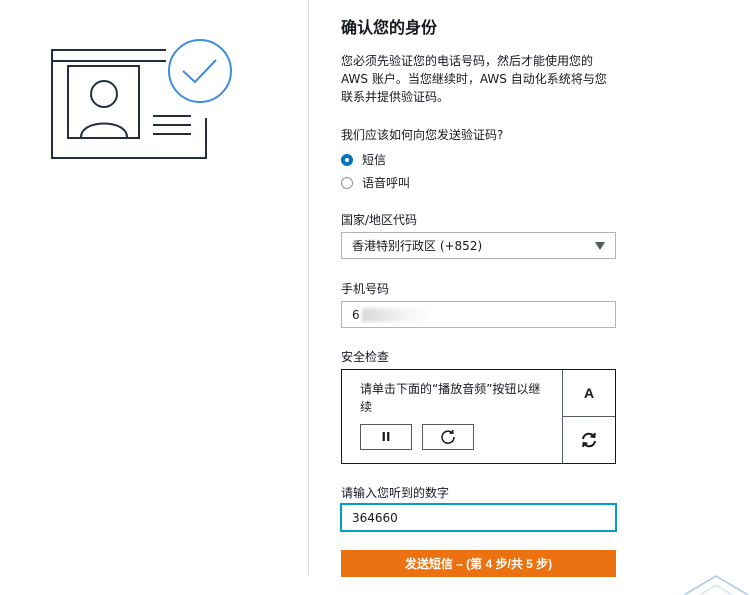 This screenshot has width=750, height=595. I want to click on pause-audio-button: II, so click(386, 437).